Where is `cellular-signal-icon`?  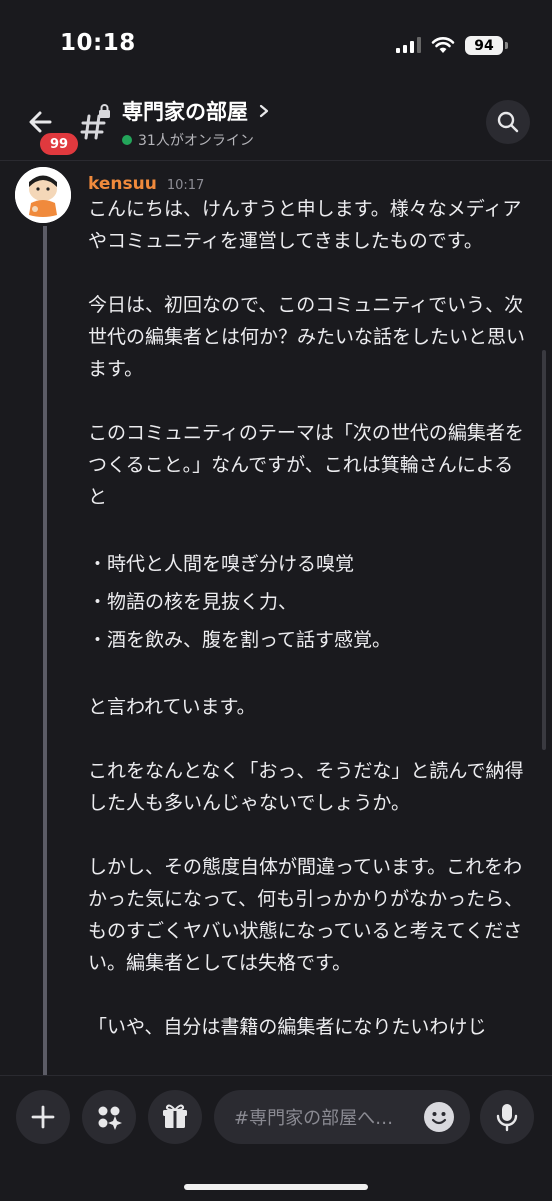 cellular-signal-icon is located at coordinates (408, 45).